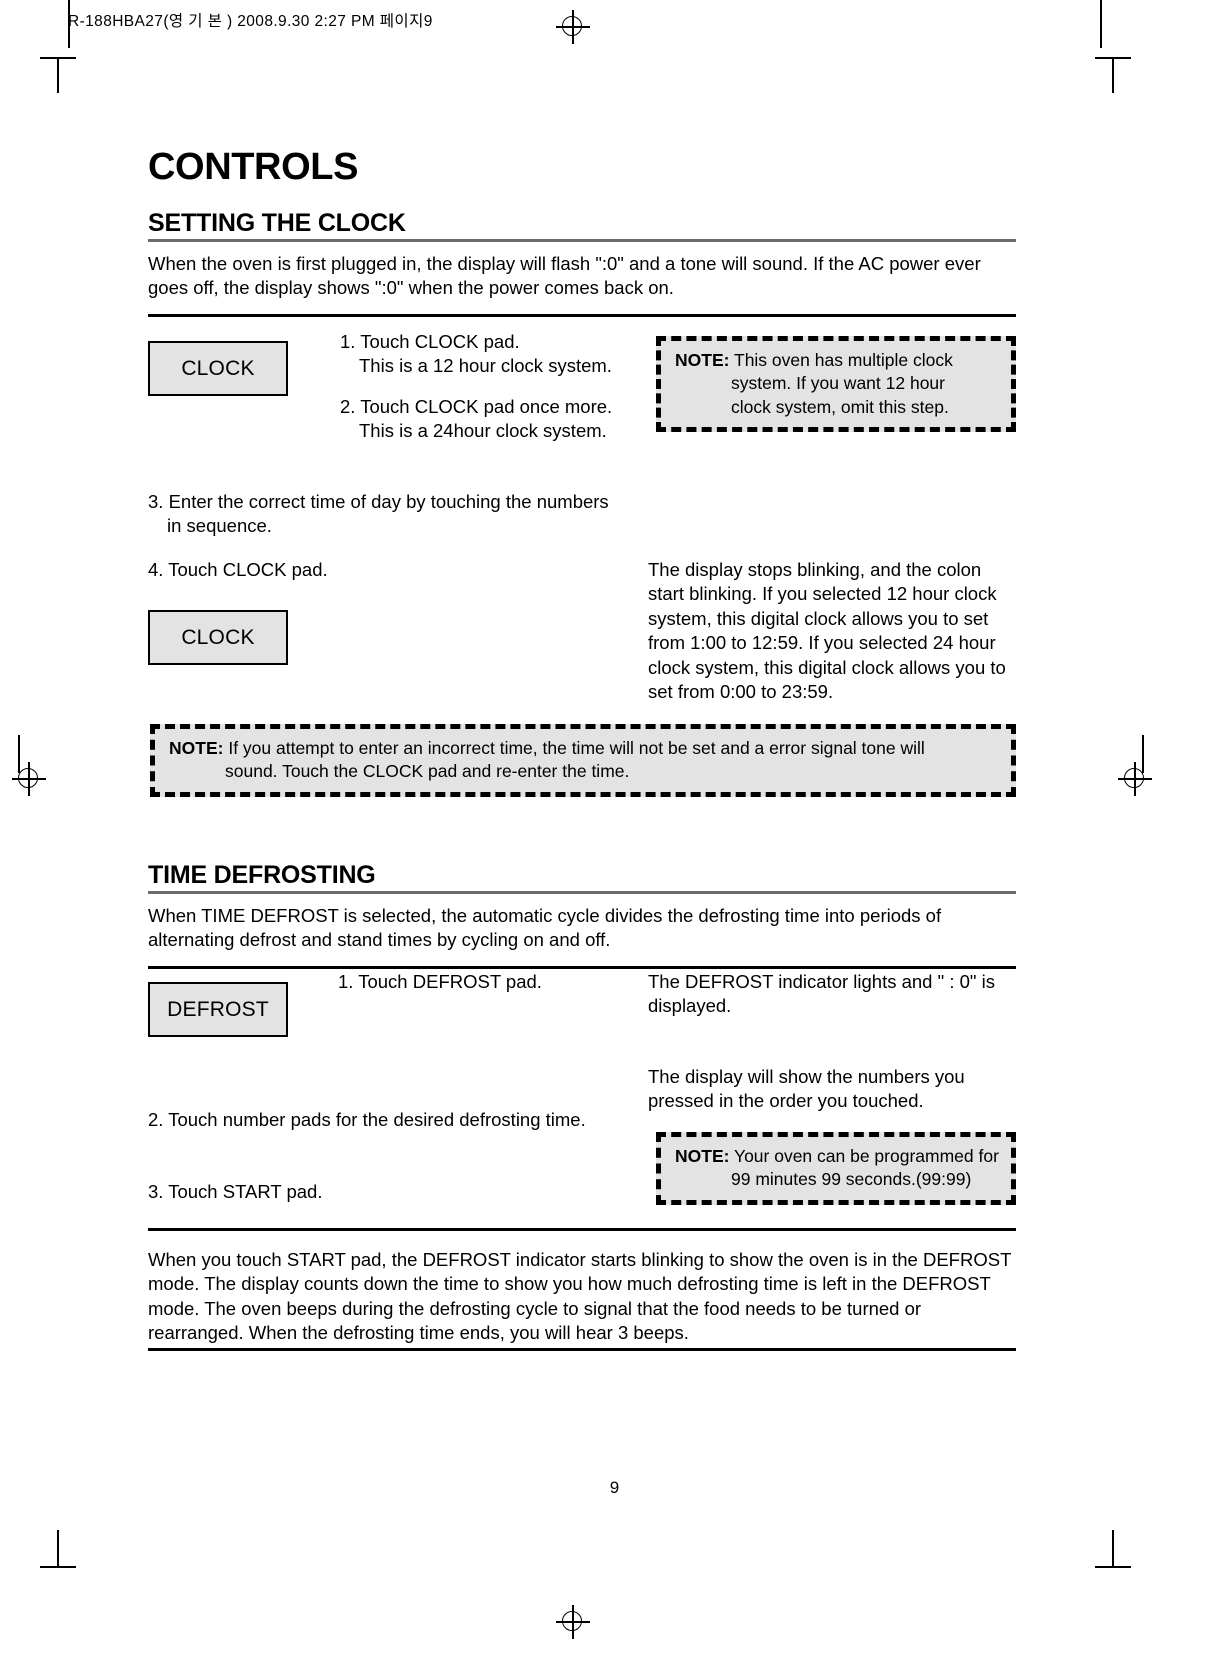 Image resolution: width=1229 pixels, height=1660 pixels. What do you see at coordinates (476, 406) in the screenshot?
I see `clock-step-2-line-1: 2. Touch CLOCK pad once more.` at bounding box center [476, 406].